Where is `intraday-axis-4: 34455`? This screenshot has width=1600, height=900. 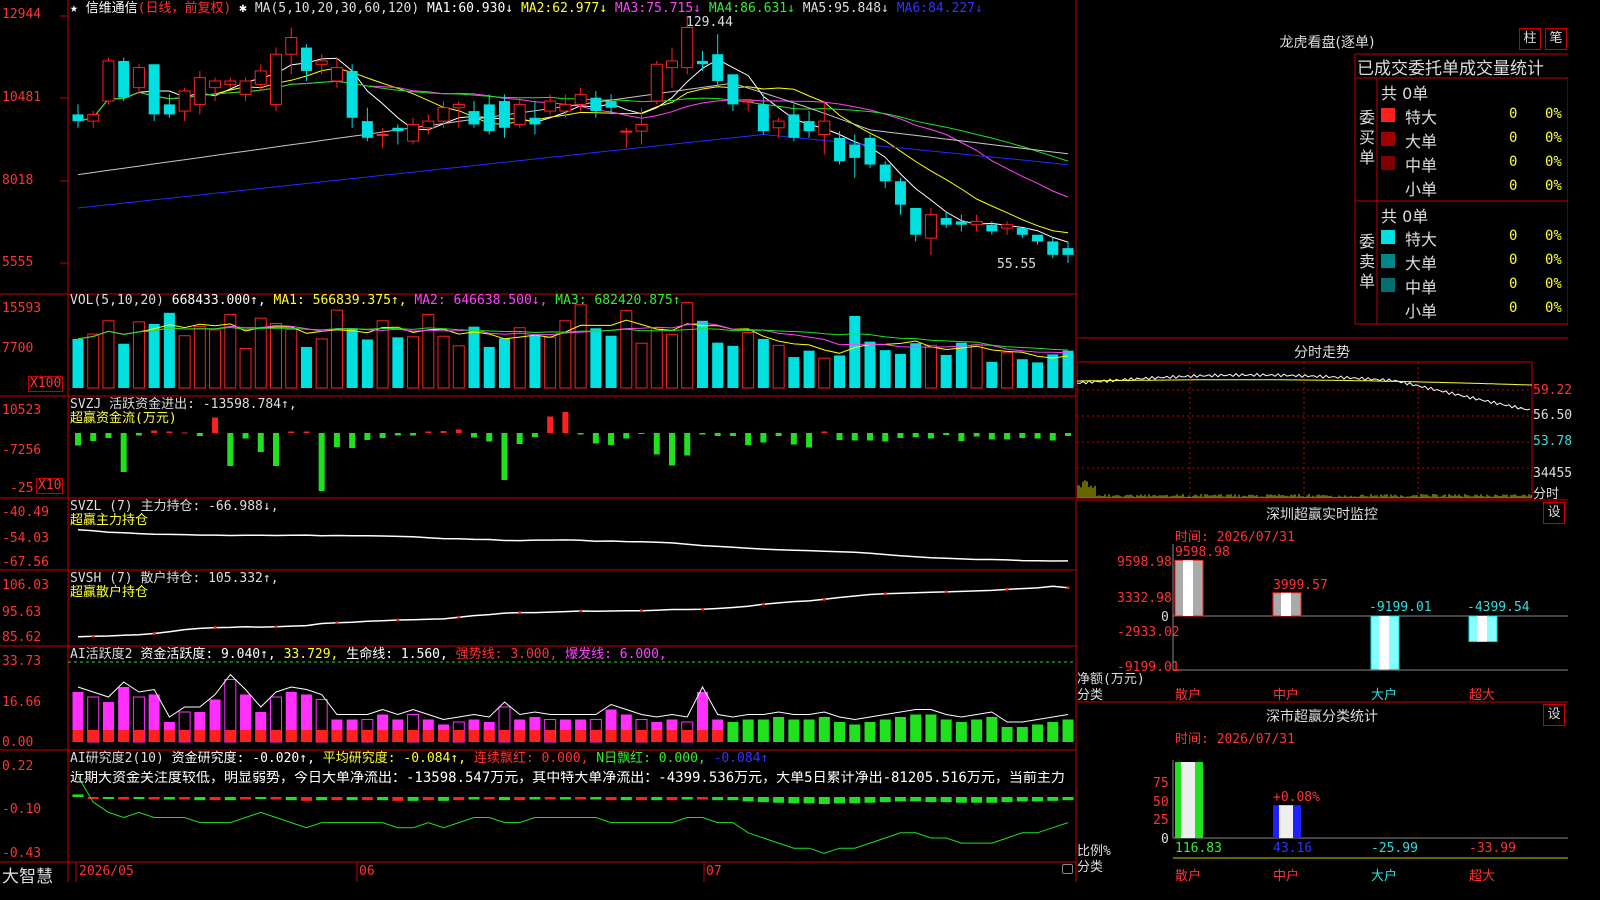 intraday-axis-4: 34455 is located at coordinates (1552, 473).